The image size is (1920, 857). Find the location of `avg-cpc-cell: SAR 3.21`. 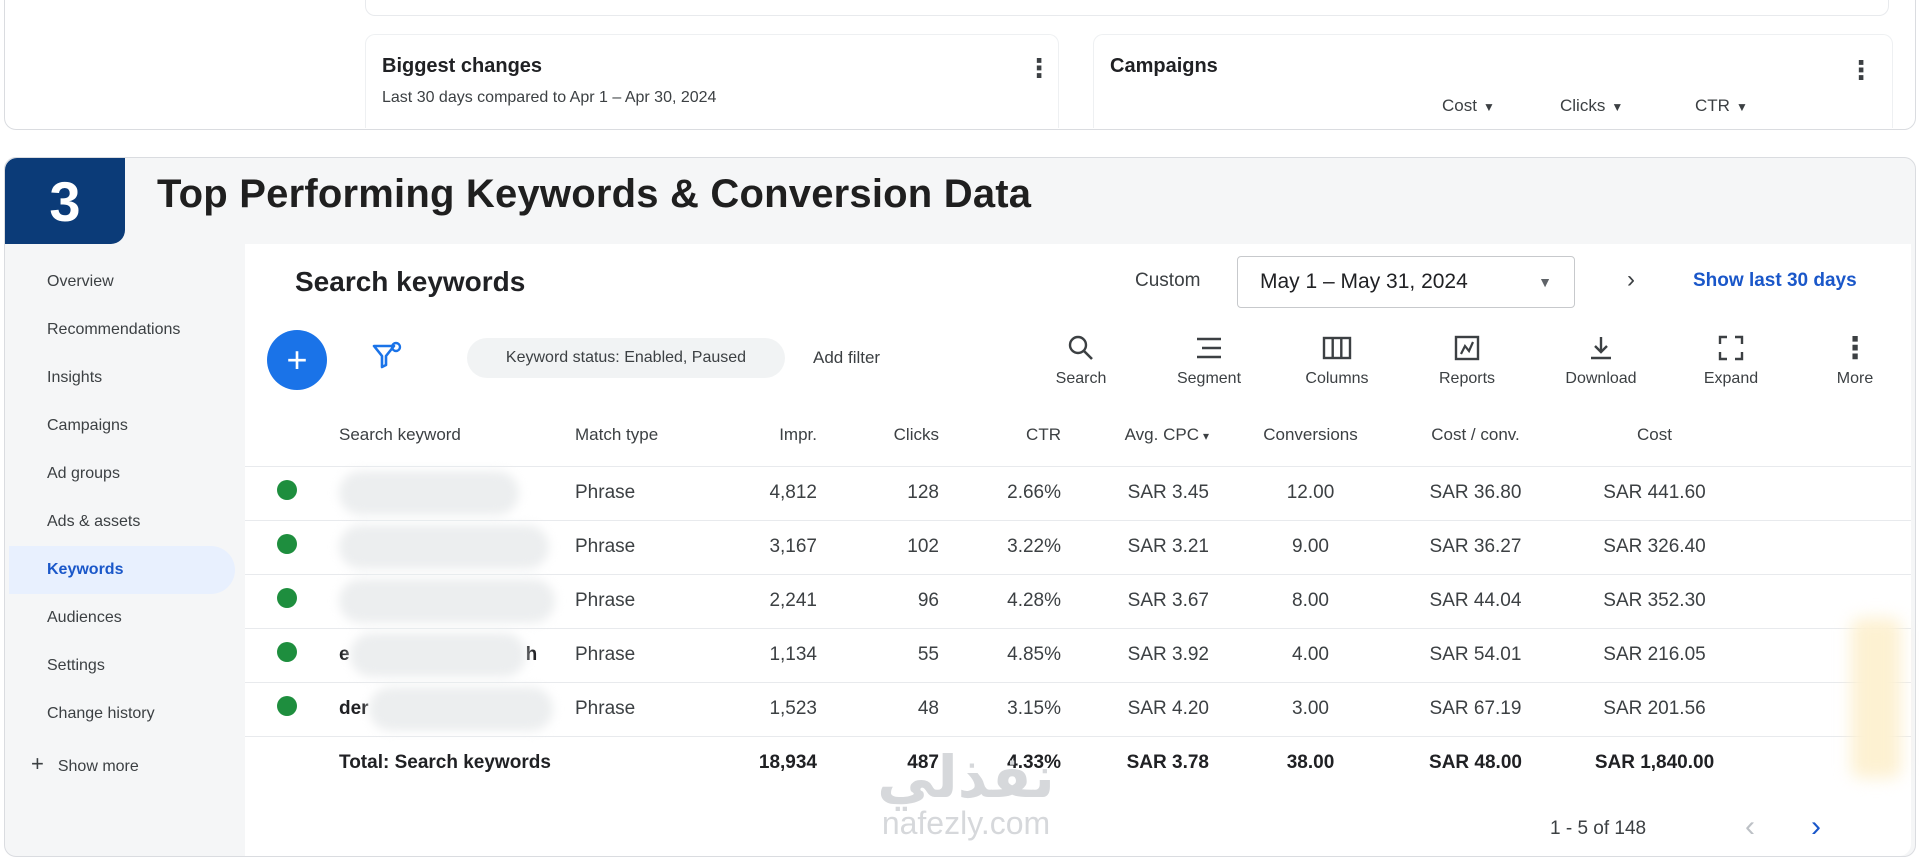

avg-cpc-cell: SAR 3.21 is located at coordinates (1153, 546).